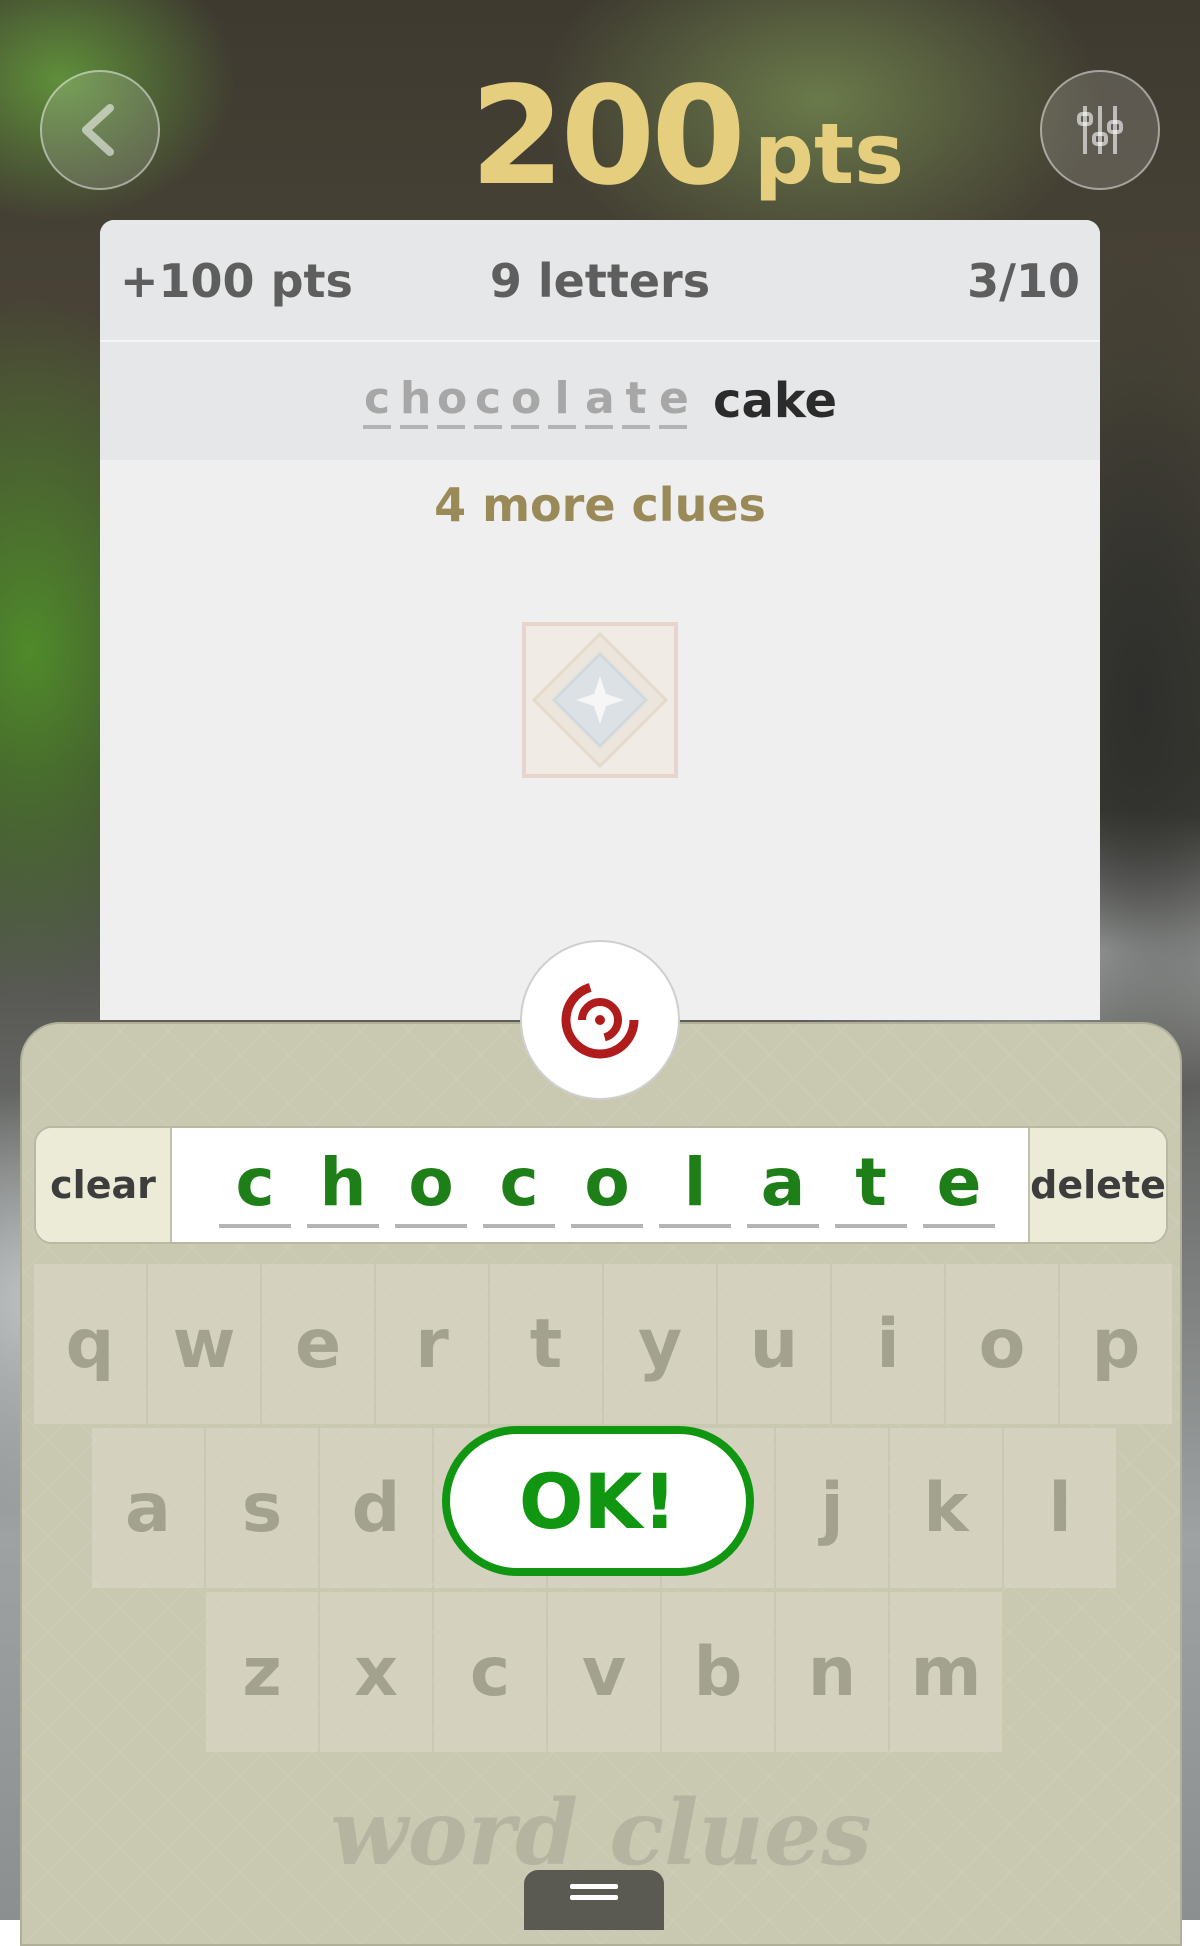 The width and height of the screenshot is (1200, 1946). I want to click on ornament-icon, so click(600, 700).